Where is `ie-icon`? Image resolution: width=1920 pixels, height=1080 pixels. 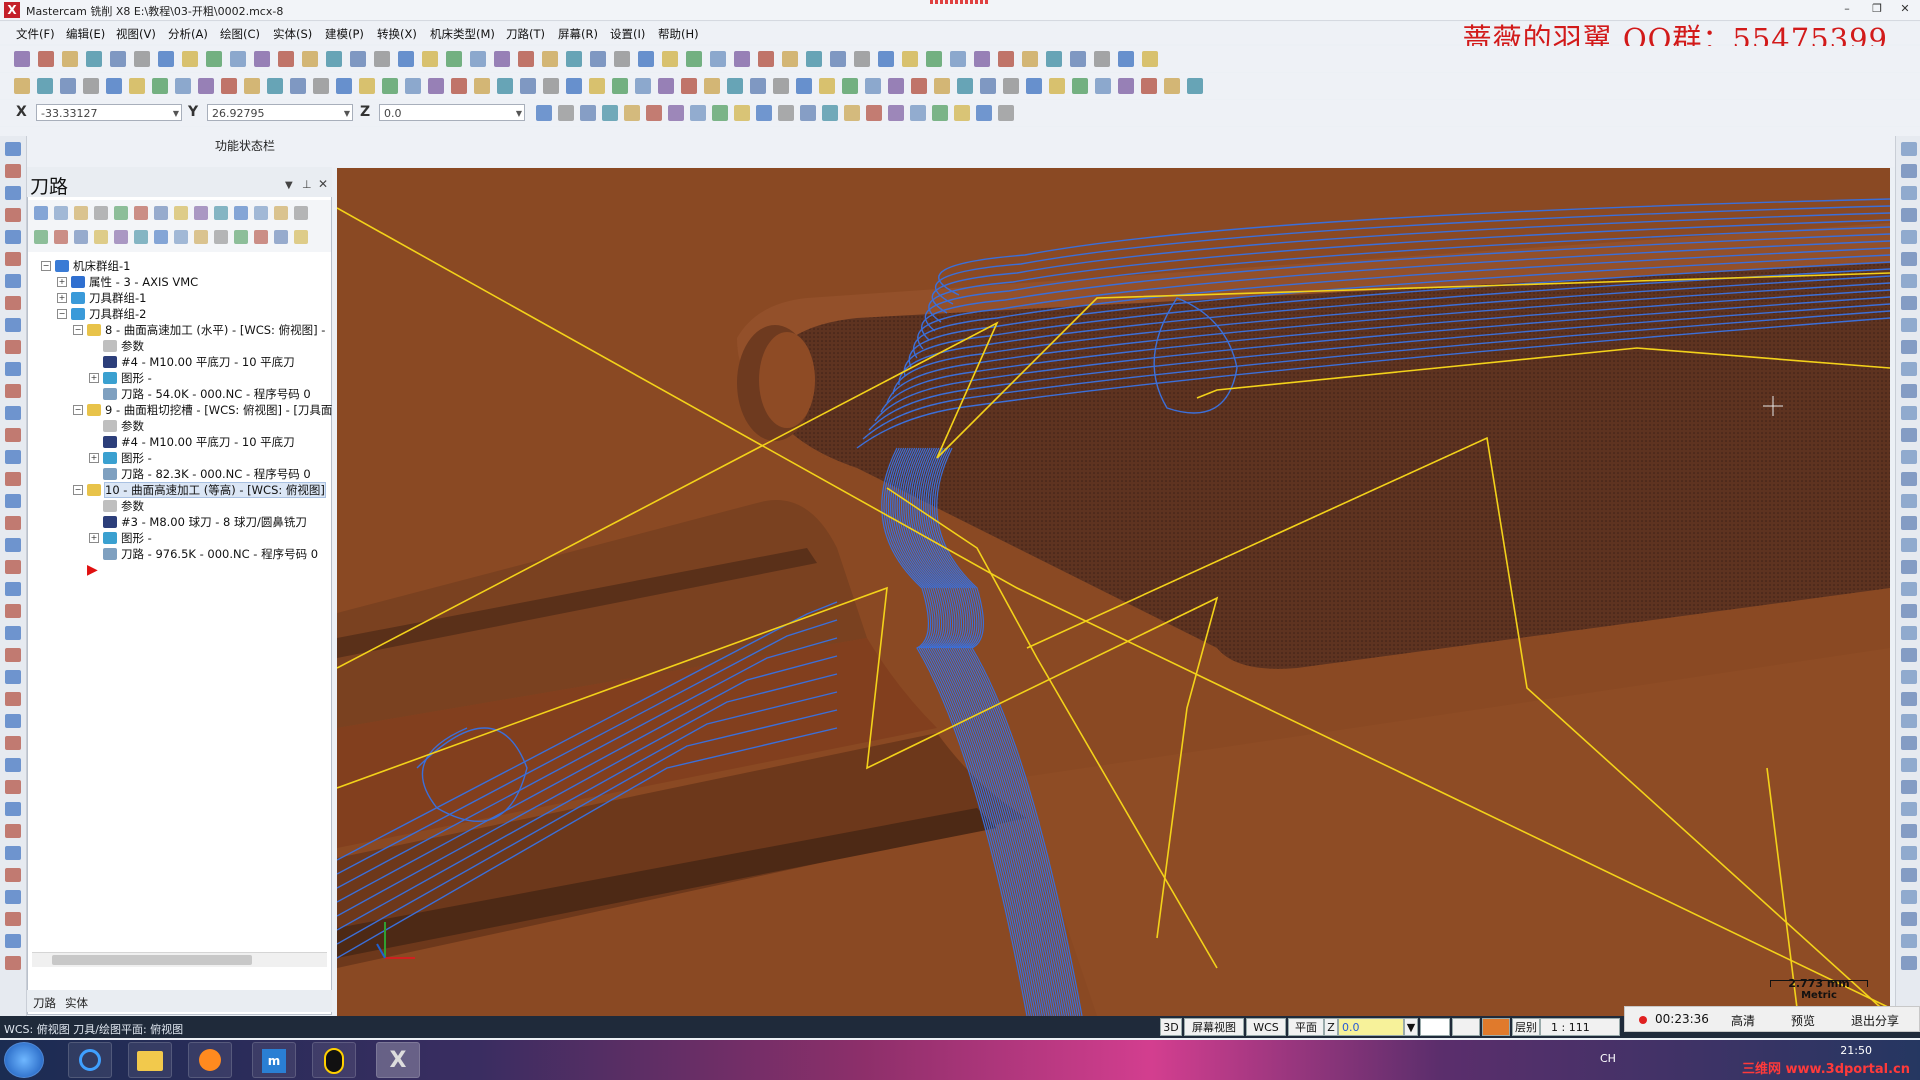 ie-icon is located at coordinates (90, 1060).